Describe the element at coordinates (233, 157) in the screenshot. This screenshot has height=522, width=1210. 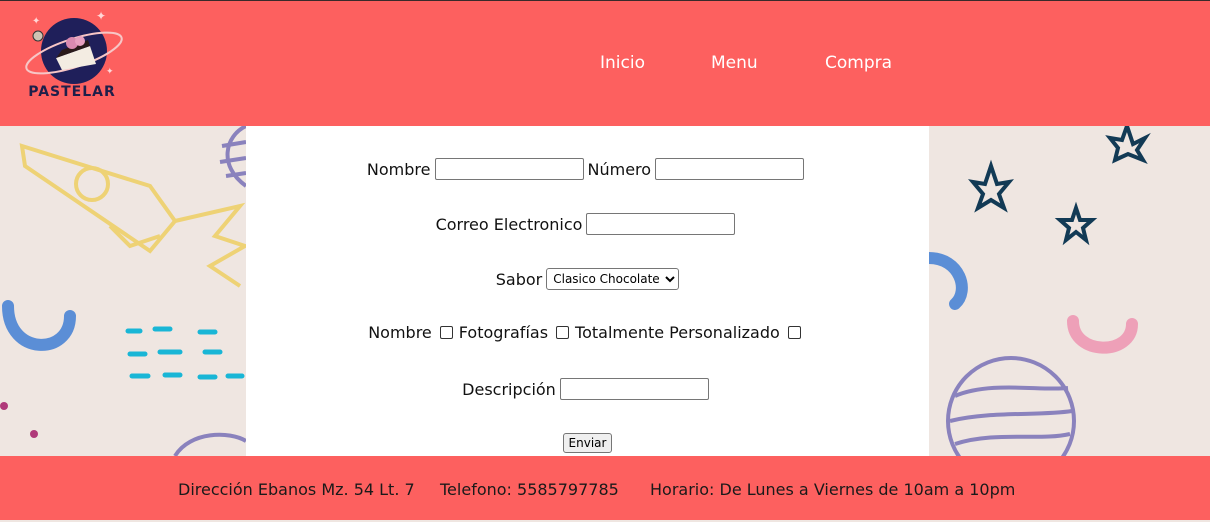
I see `planet-icon` at that location.